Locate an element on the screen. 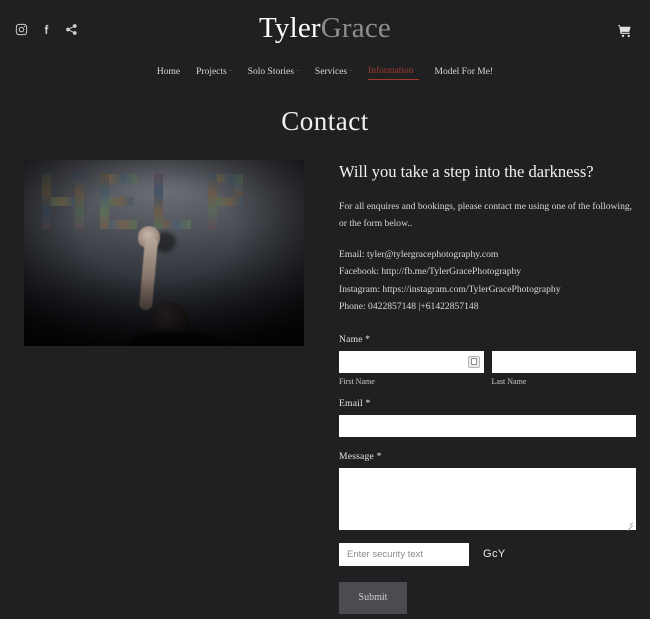  email-field-group: Email * is located at coordinates (487, 417).